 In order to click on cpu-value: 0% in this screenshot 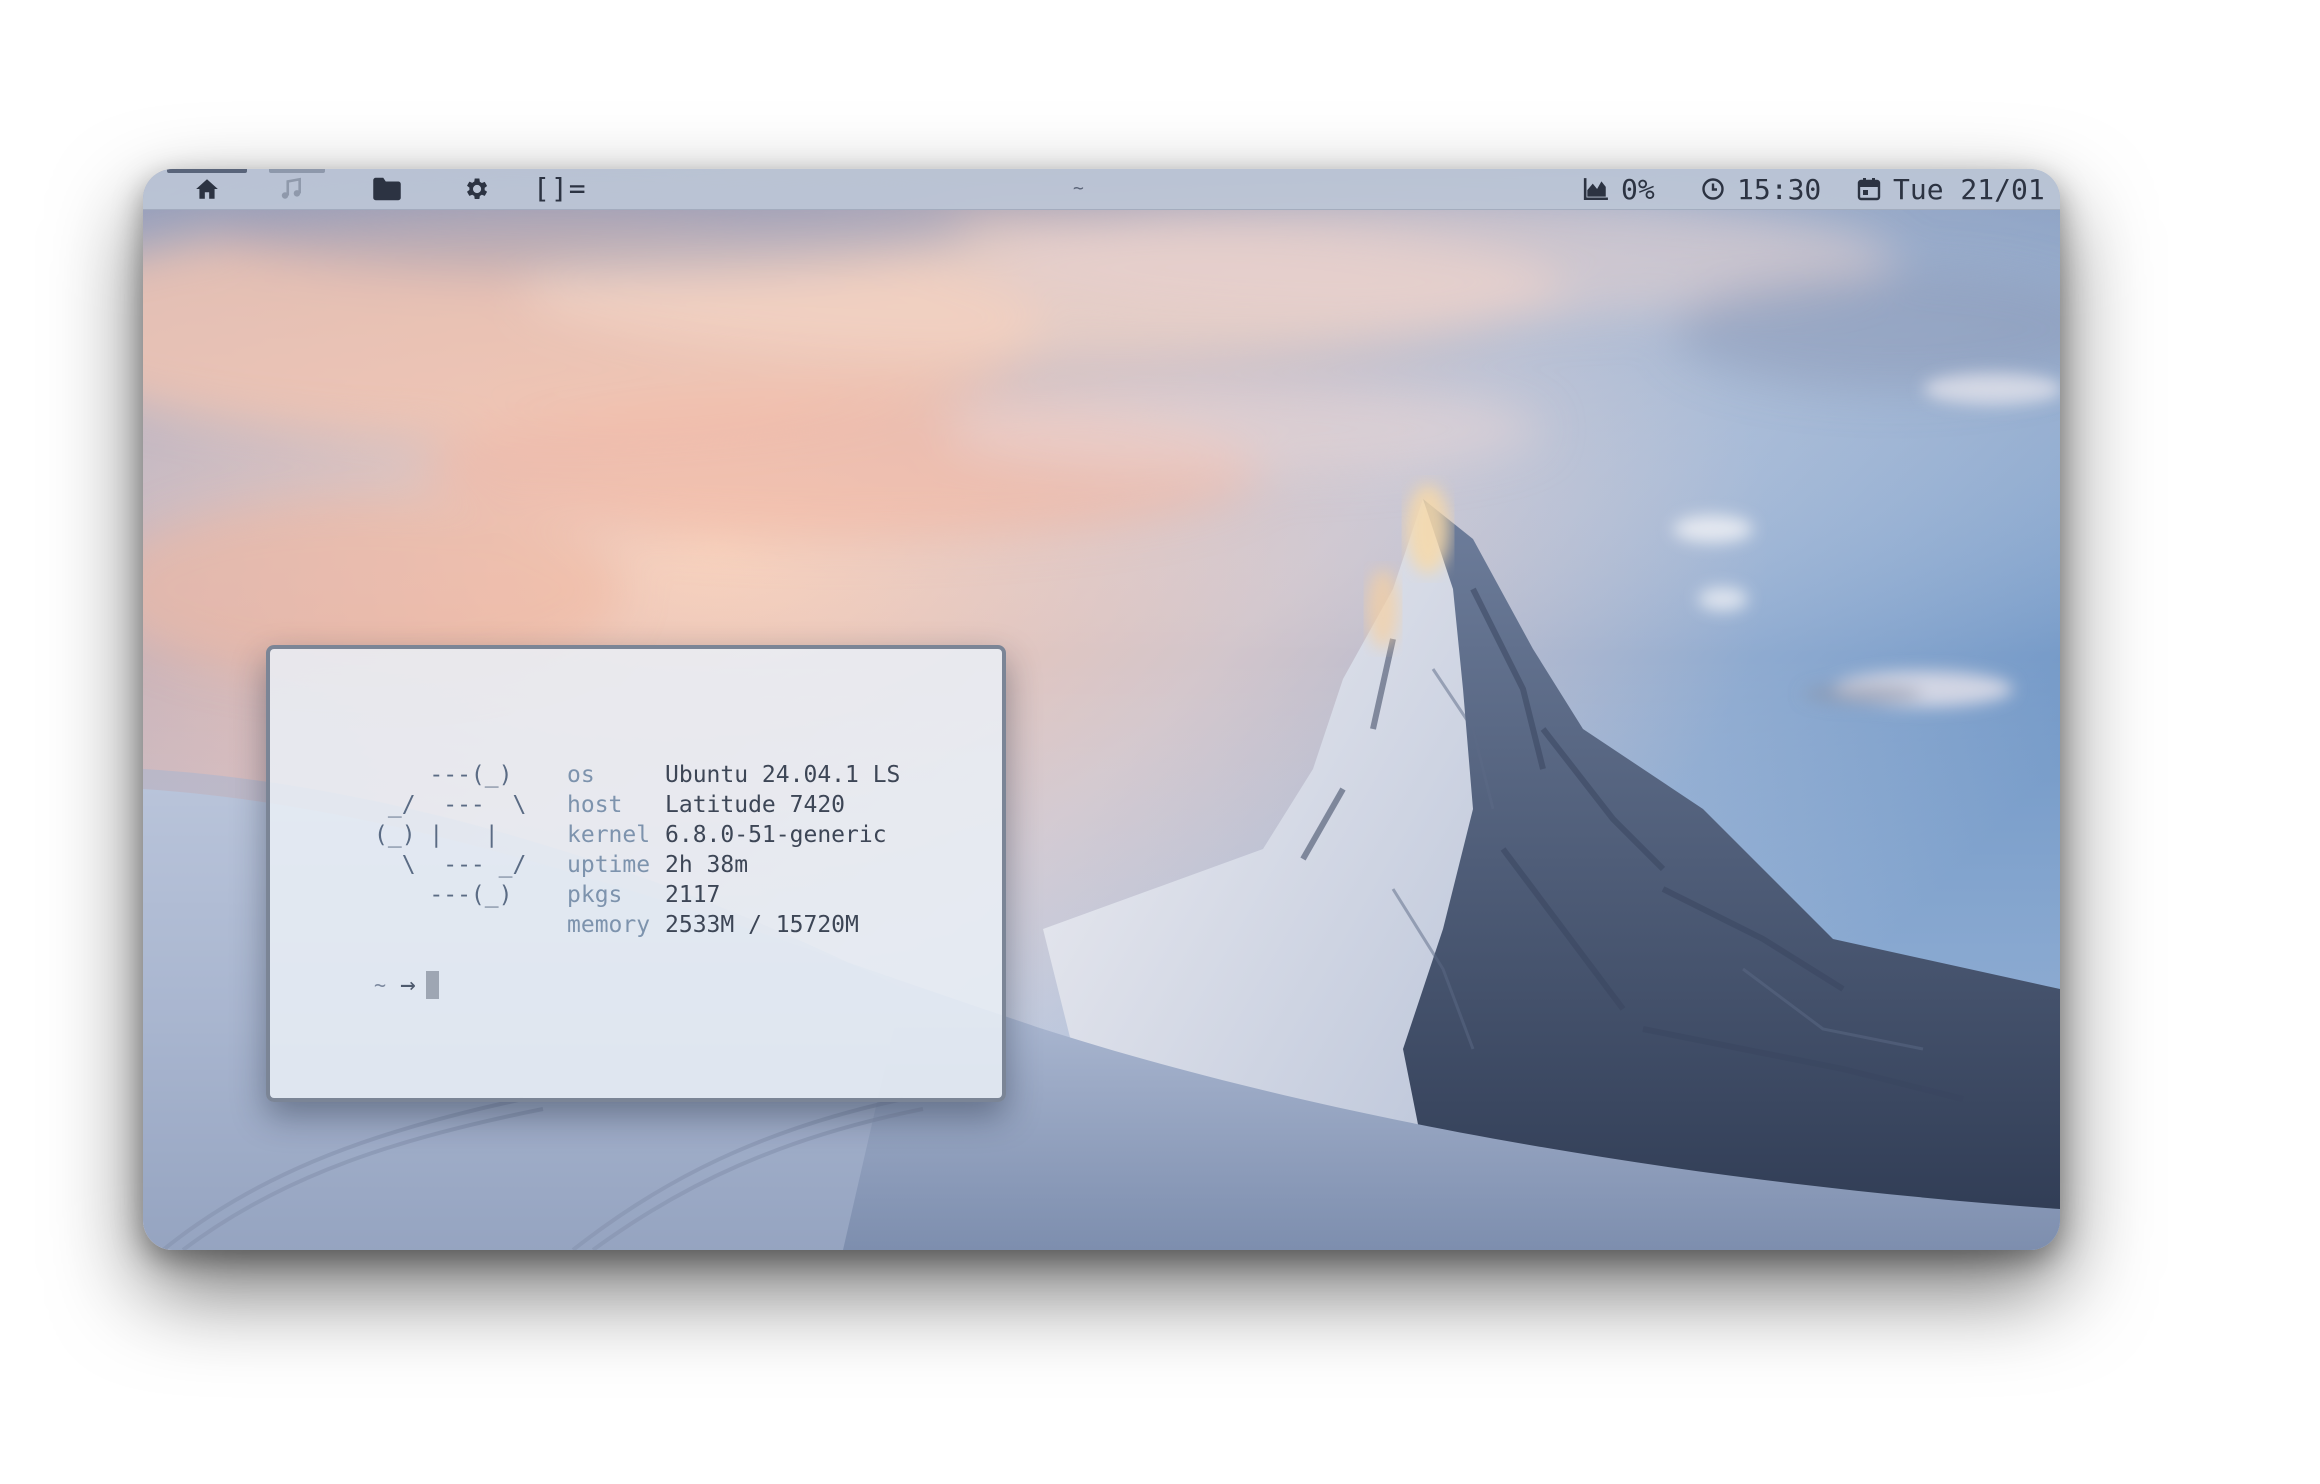, I will do `click(1638, 189)`.